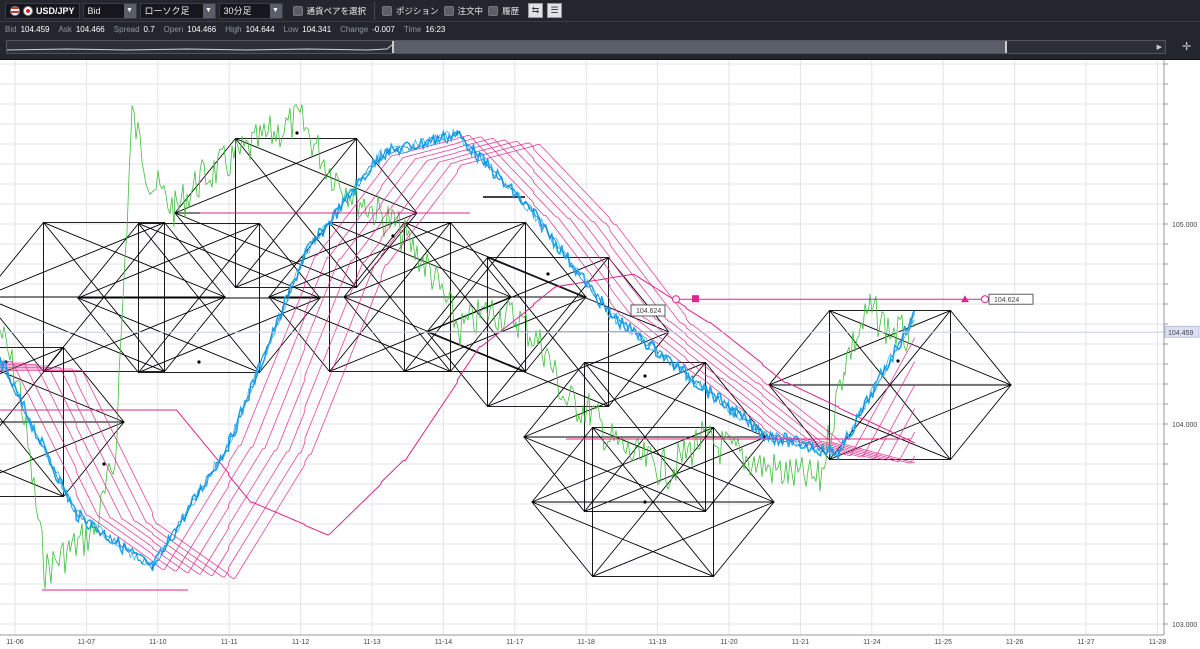  What do you see at coordinates (511, 10) in the screenshot?
I see `history-label: 履歴` at bounding box center [511, 10].